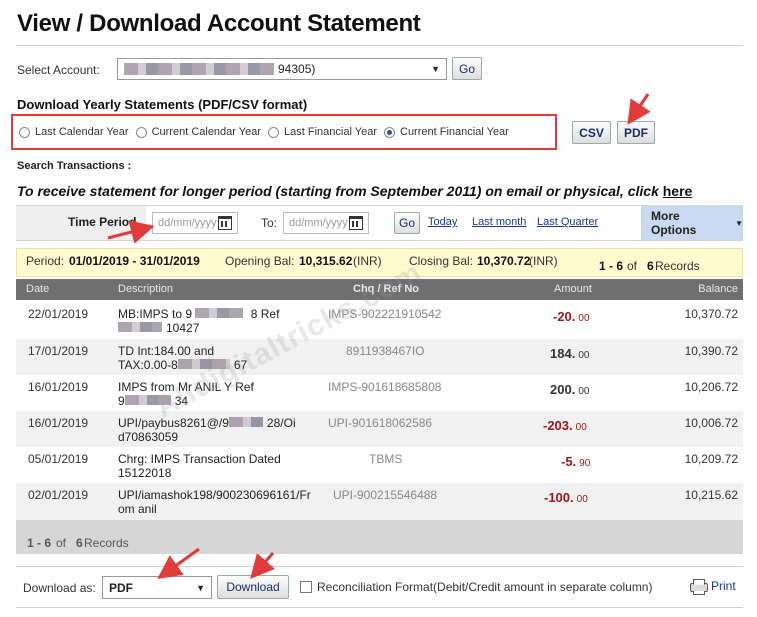 The width and height of the screenshot is (757, 617). I want to click on opening-balance-value: 10,315.62, so click(326, 261).